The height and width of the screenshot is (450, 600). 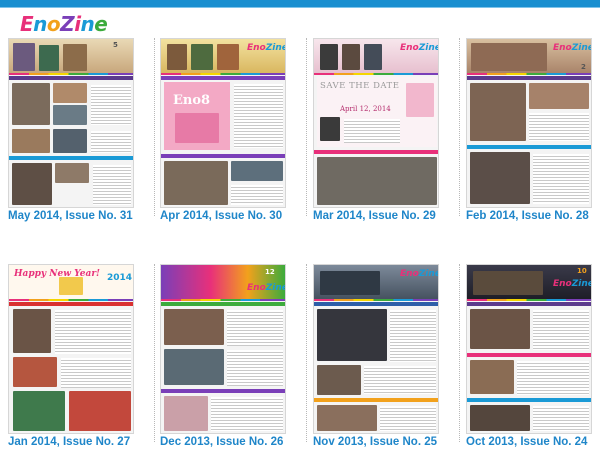 I want to click on issue-cover-thumbnail: Happy New Year! 2014, so click(x=71, y=349).